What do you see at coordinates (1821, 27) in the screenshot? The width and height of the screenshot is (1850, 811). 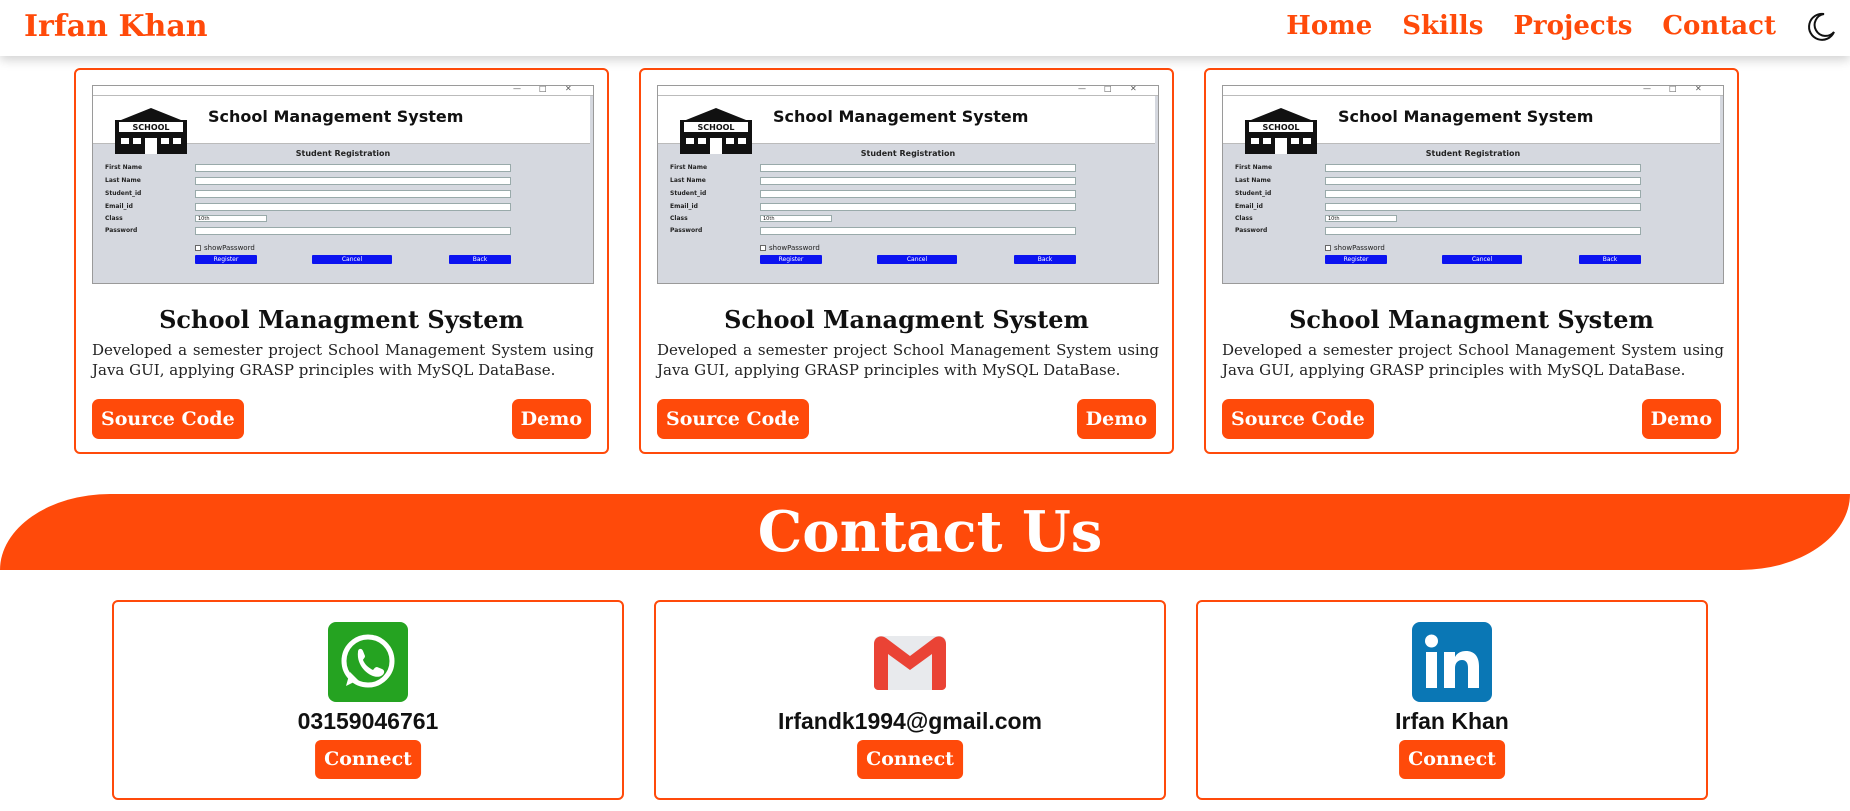 I see `moon-icon` at bounding box center [1821, 27].